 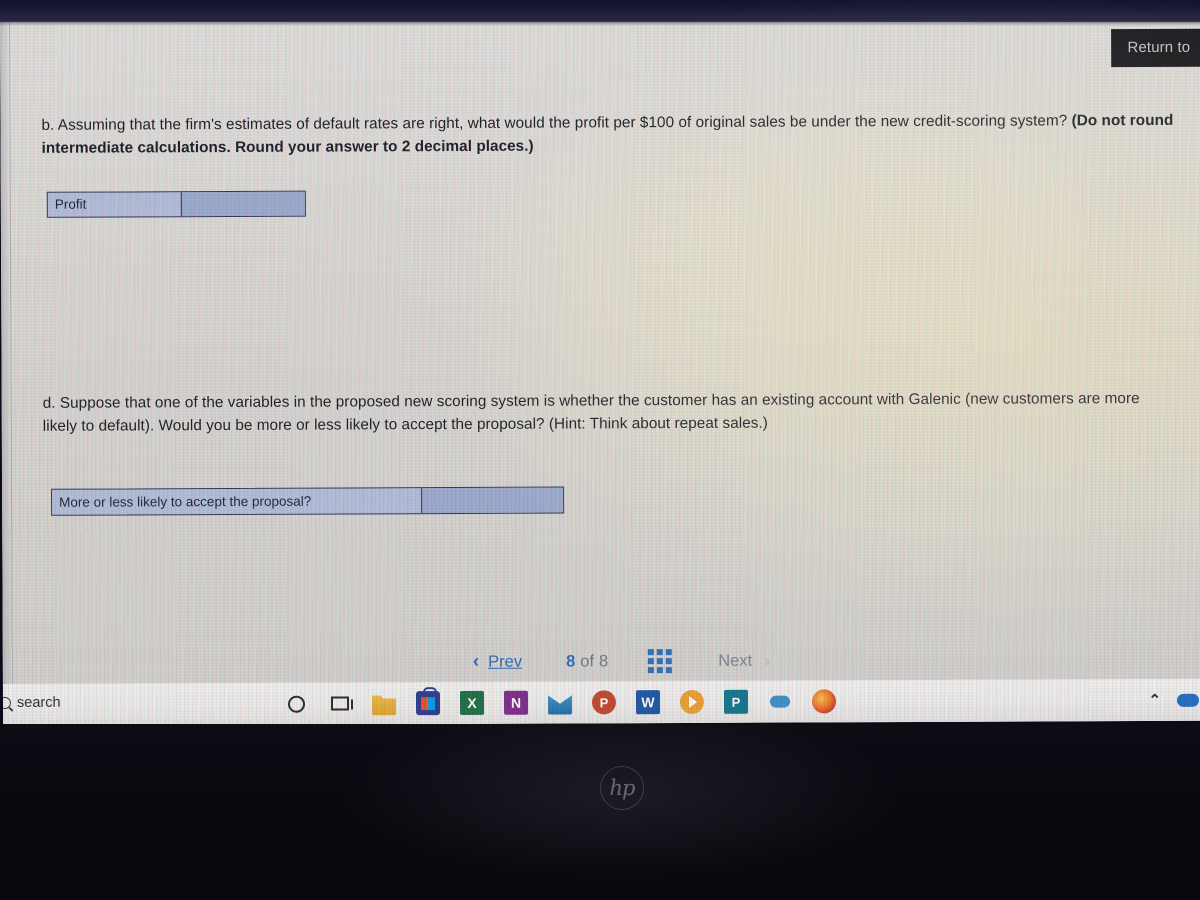 I want to click on return-to-button: Return to, so click(x=1155, y=48).